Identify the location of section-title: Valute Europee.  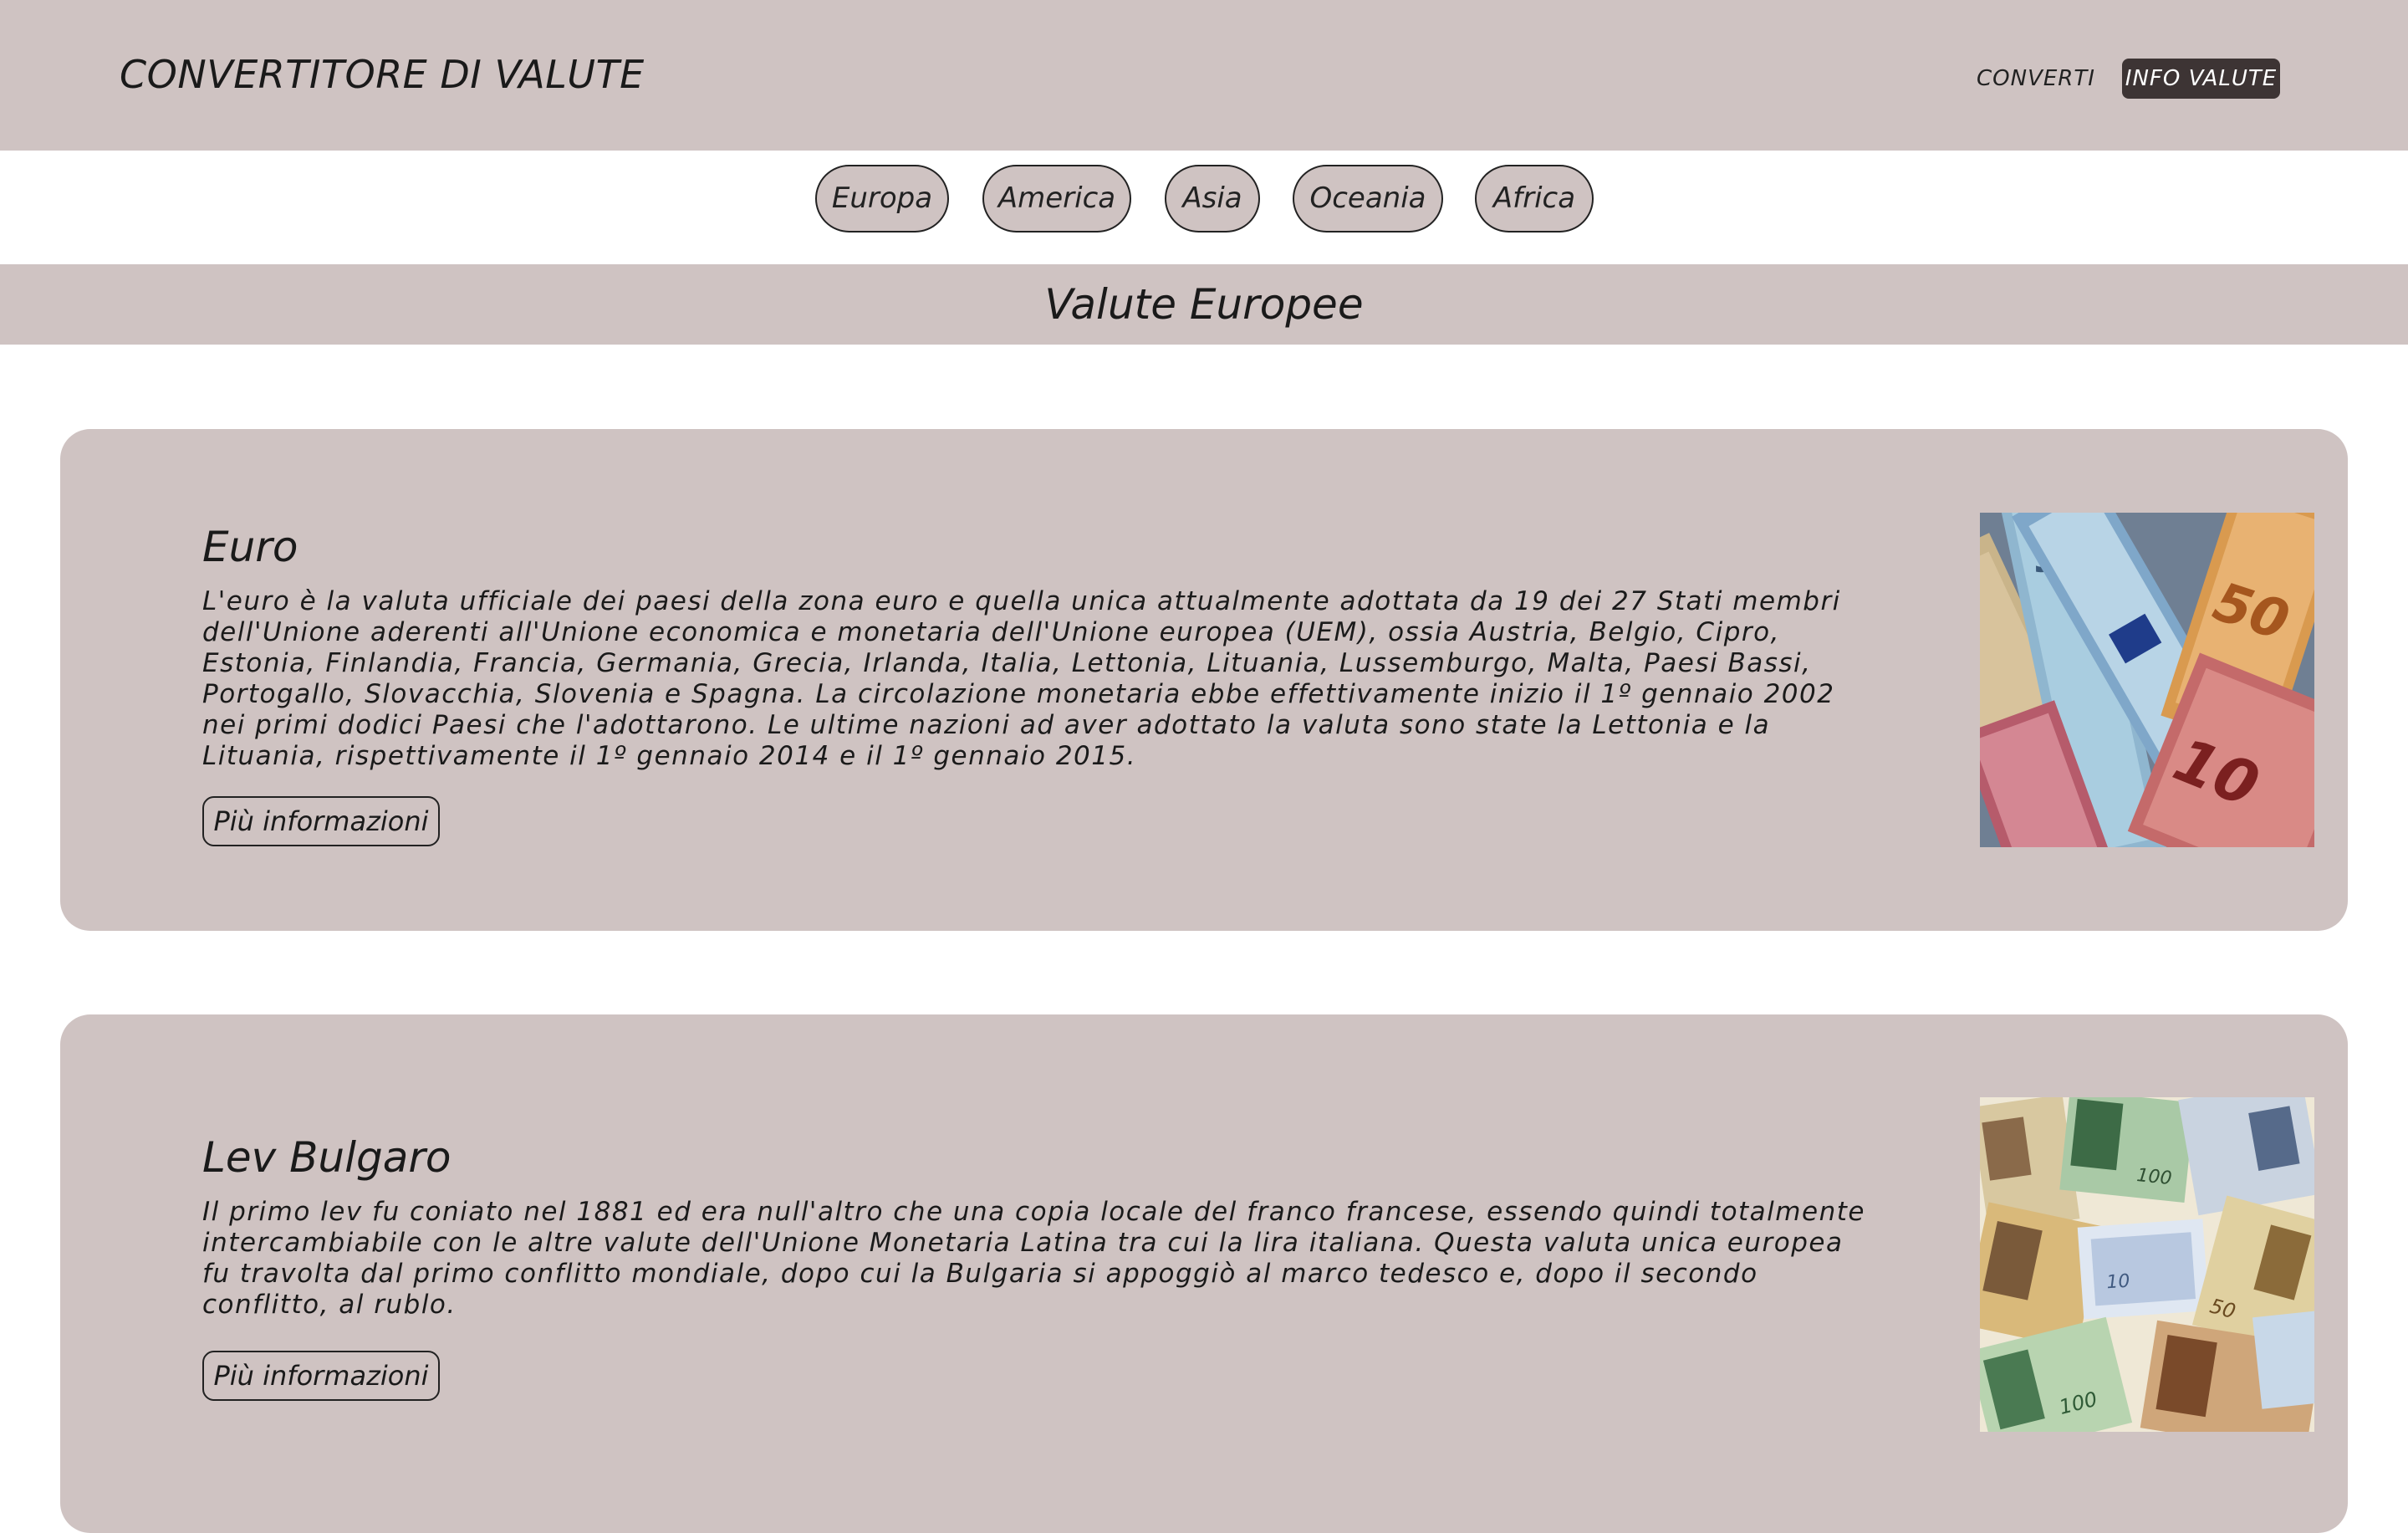
(1204, 304).